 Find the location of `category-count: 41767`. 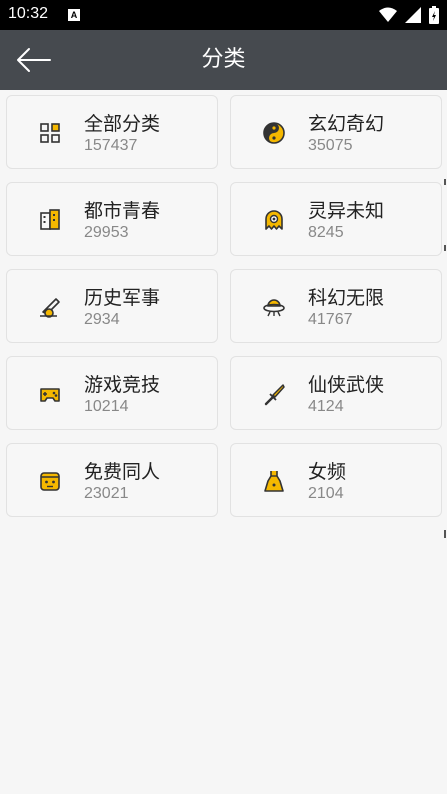

category-count: 41767 is located at coordinates (330, 319).